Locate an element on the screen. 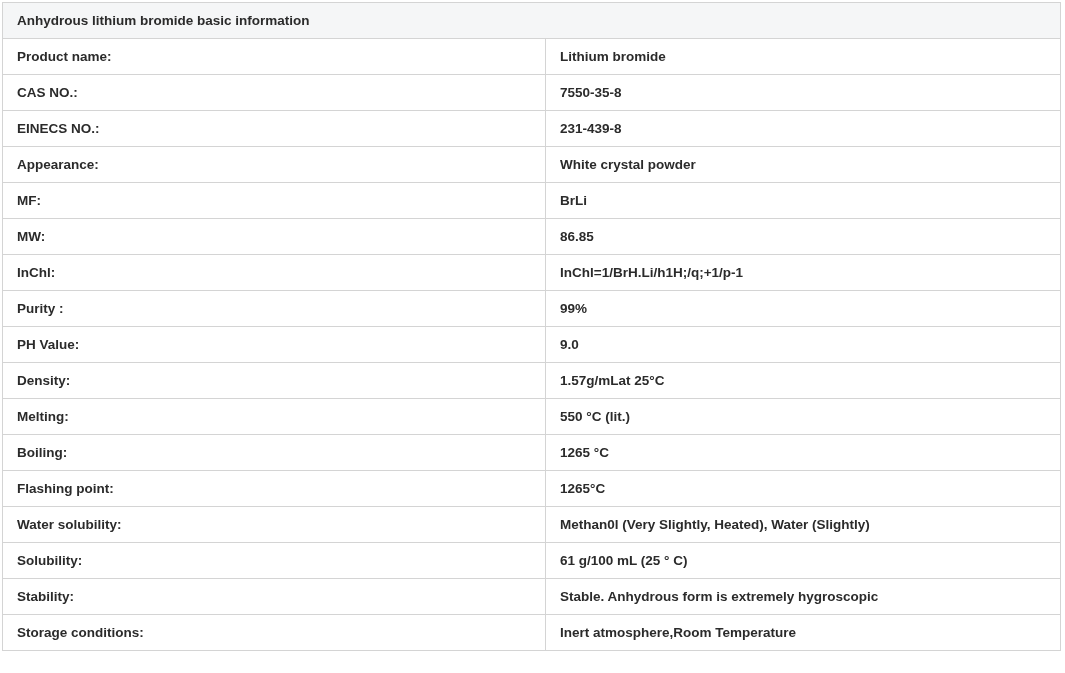 The image size is (1065, 673). property-value: 61 g/100 mL (25 ° C) is located at coordinates (803, 560).